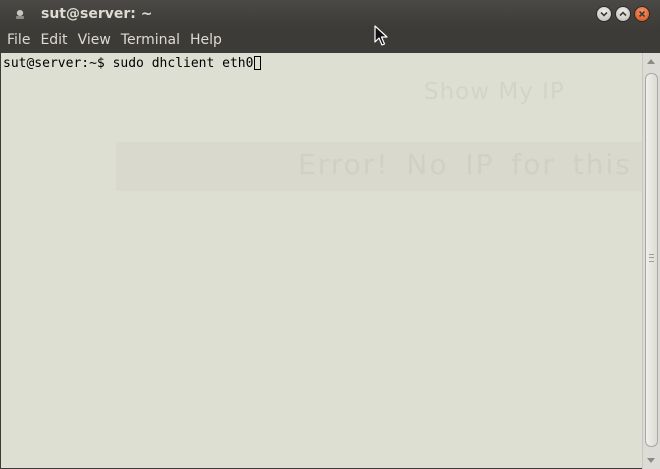 The image size is (660, 469). I want to click on close-icon, so click(642, 14).